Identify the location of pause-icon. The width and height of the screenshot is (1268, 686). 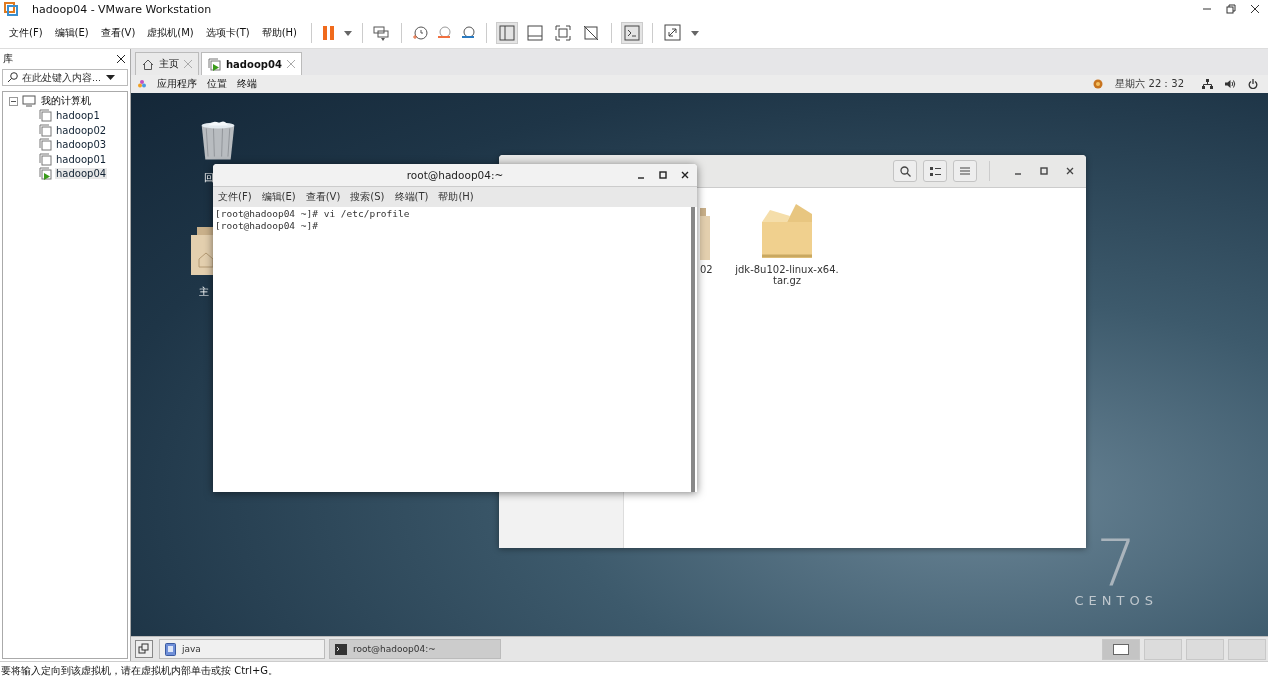
(329, 33).